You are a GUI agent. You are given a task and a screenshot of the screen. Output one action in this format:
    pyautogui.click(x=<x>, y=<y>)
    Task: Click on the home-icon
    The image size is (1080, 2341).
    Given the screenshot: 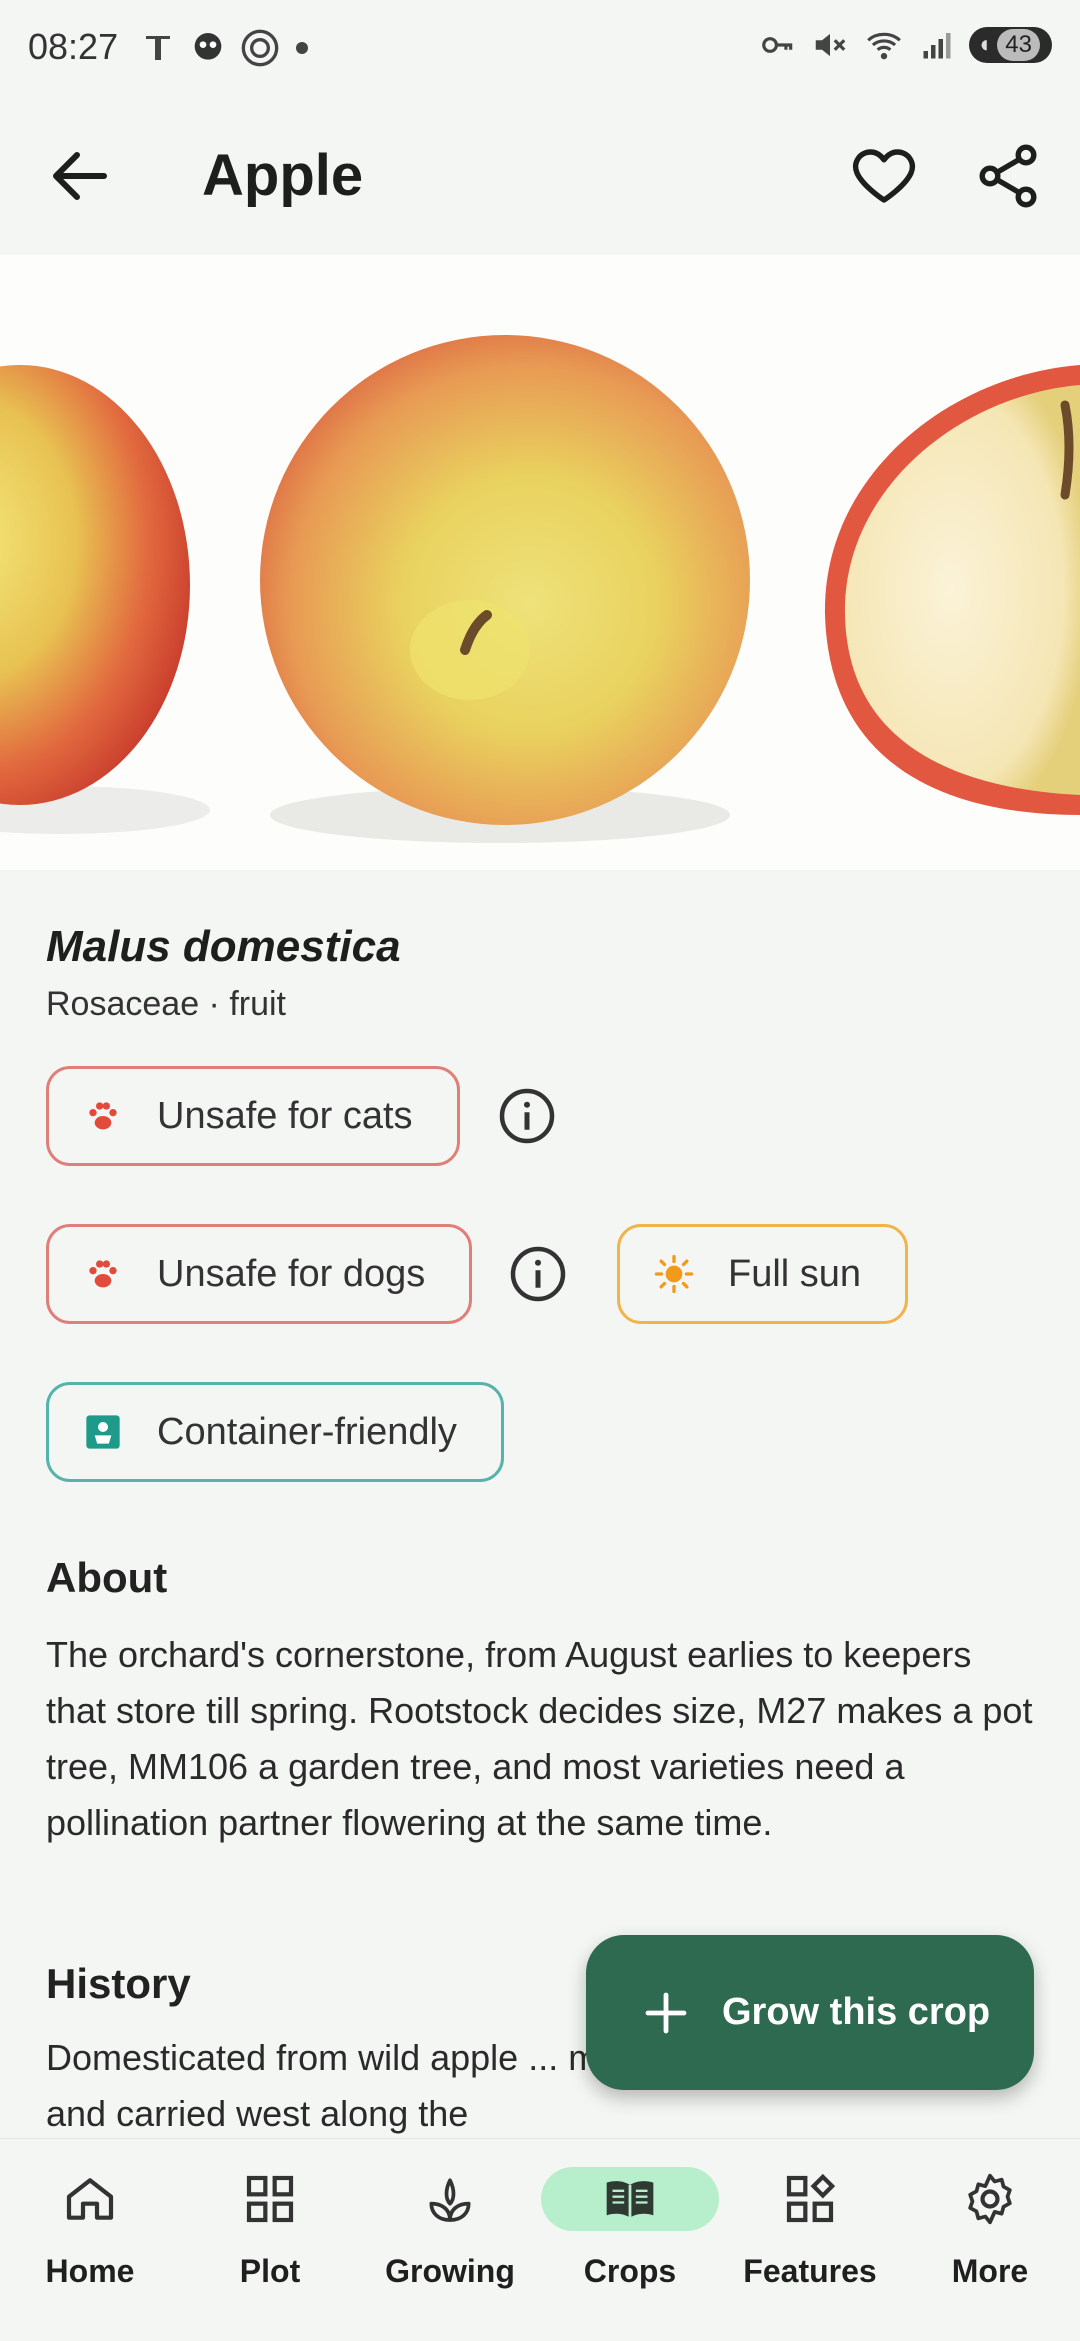 What is the action you would take?
    pyautogui.click(x=90, y=2199)
    